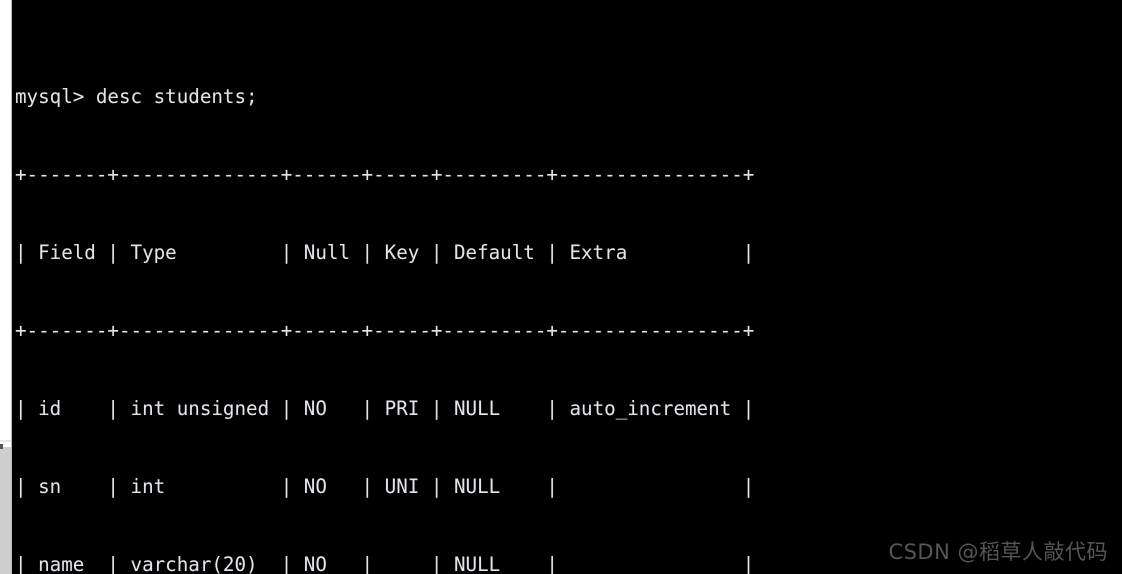  What do you see at coordinates (1, 446) in the screenshot?
I see `left-gutter-tick-mark` at bounding box center [1, 446].